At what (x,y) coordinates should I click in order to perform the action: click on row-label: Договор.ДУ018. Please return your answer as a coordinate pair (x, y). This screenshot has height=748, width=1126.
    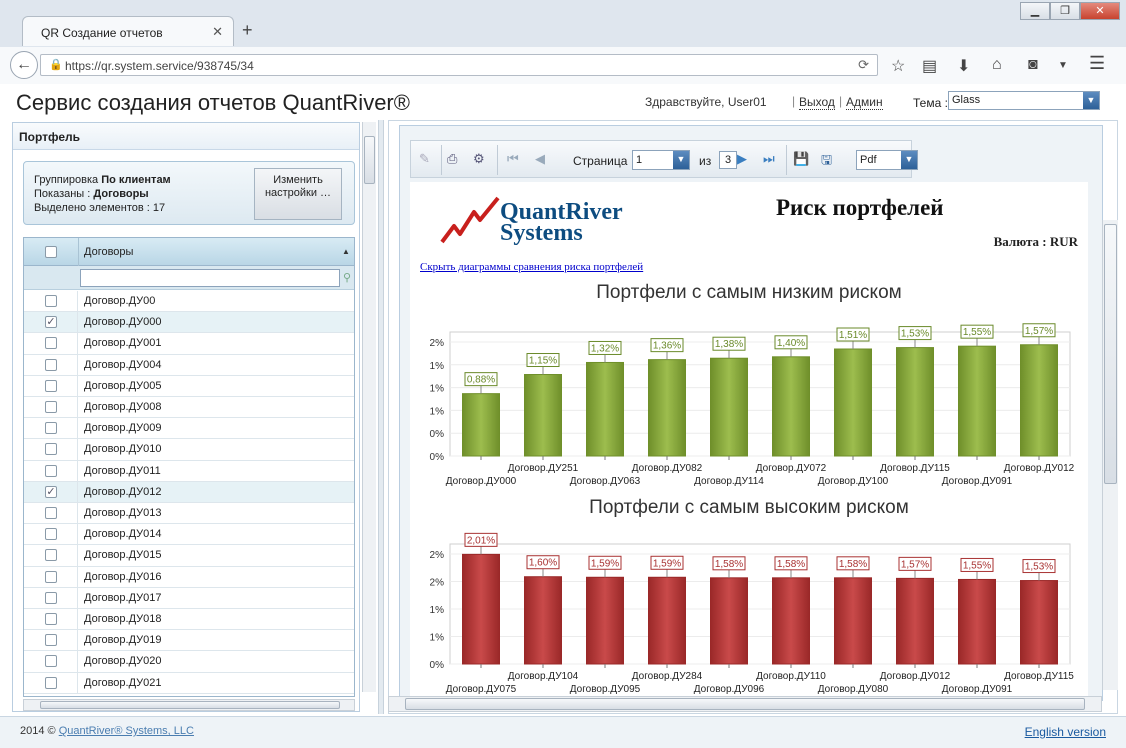
    Looking at the image, I should click on (123, 619).